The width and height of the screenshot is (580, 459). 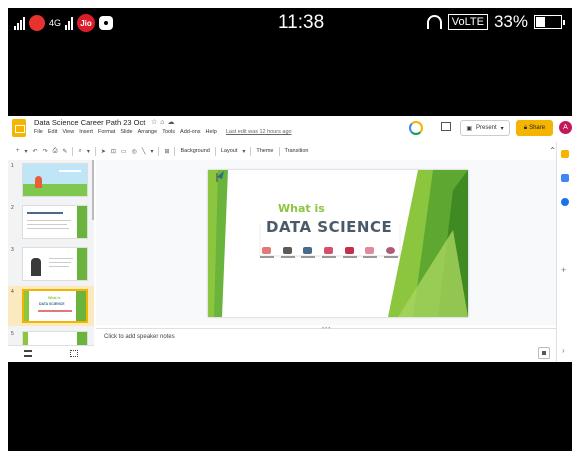 I want to click on transition-button: Transition, so click(x=297, y=151).